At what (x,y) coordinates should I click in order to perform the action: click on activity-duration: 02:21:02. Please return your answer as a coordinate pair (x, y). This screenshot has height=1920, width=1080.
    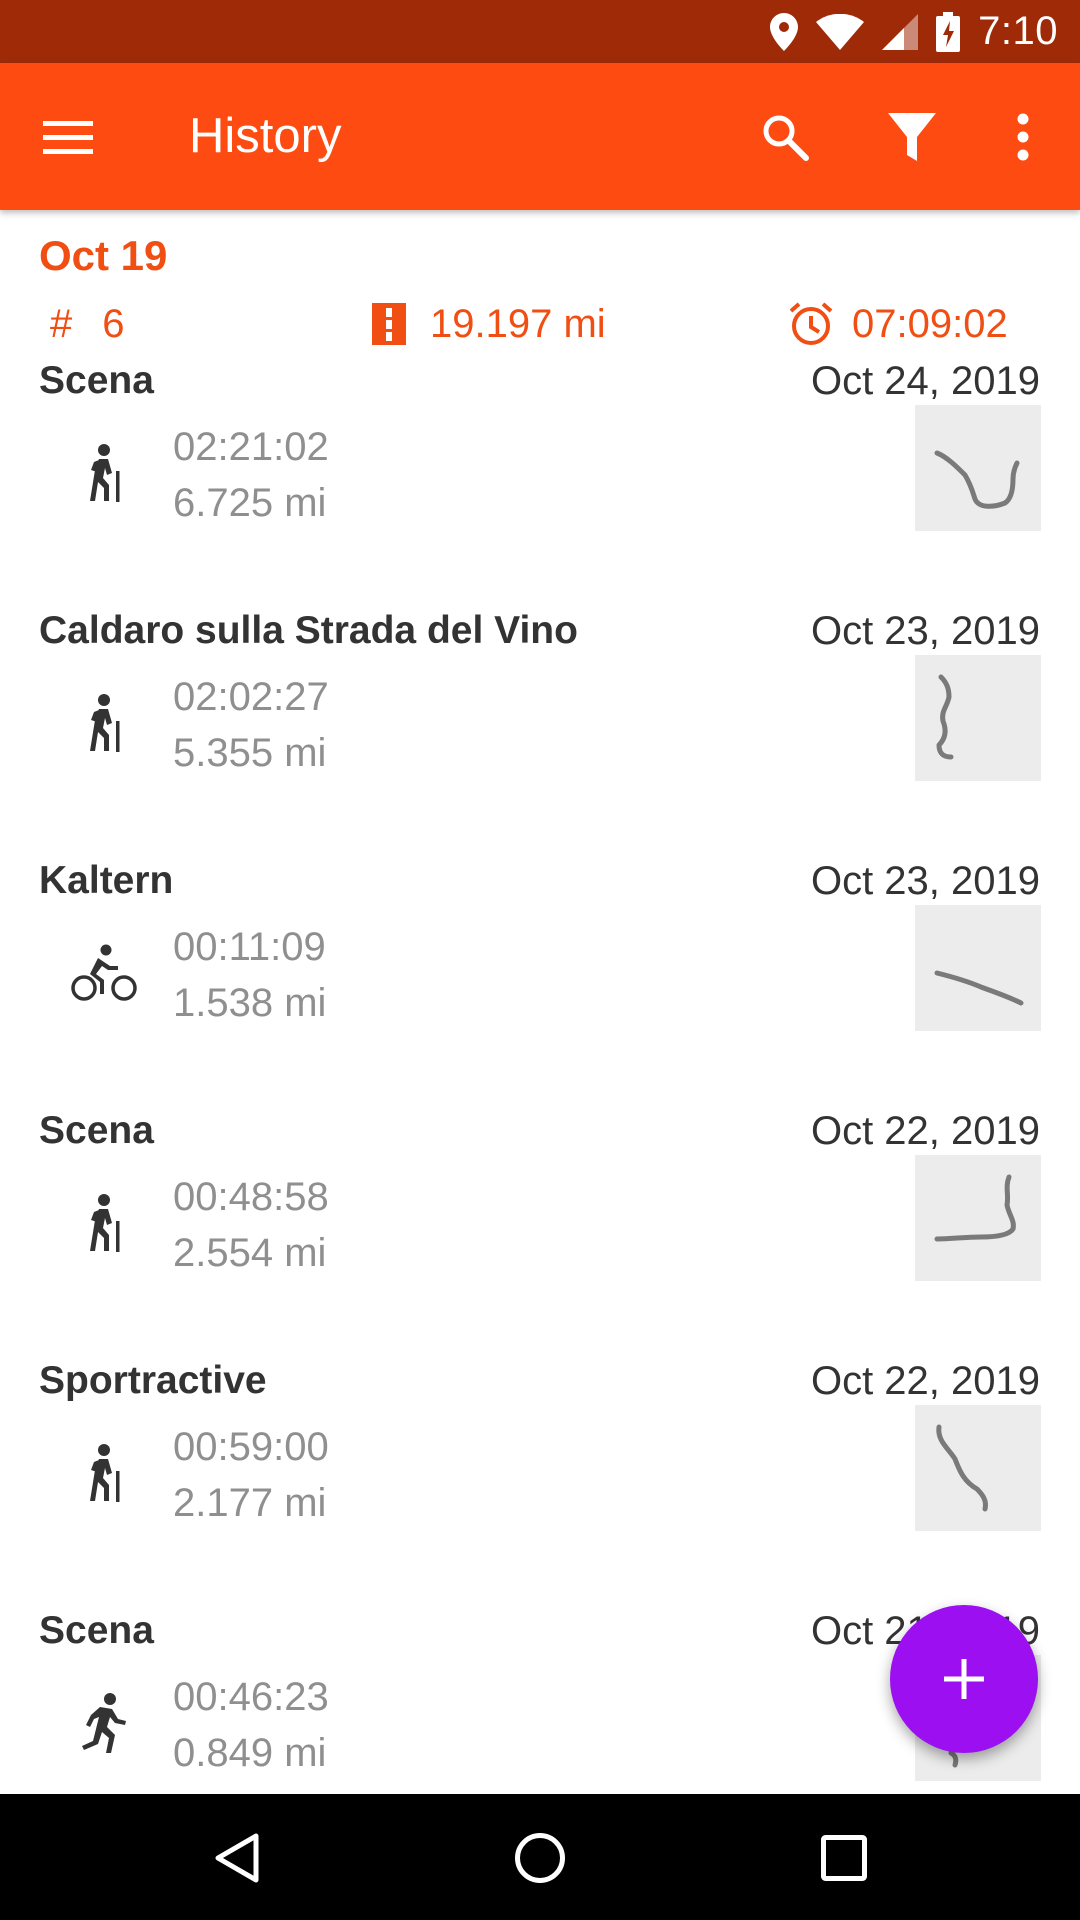
    Looking at the image, I should click on (251, 447).